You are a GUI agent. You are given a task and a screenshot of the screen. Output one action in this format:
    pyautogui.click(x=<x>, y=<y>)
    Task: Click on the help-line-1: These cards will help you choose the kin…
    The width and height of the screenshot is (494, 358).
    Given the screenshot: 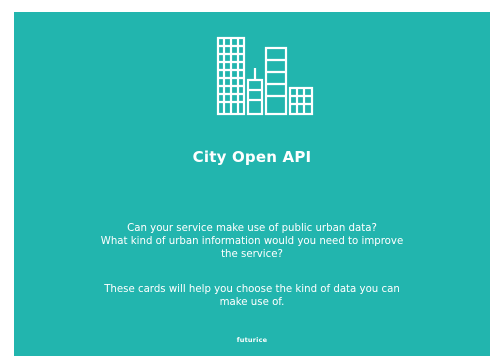 What is the action you would take?
    pyautogui.click(x=252, y=289)
    